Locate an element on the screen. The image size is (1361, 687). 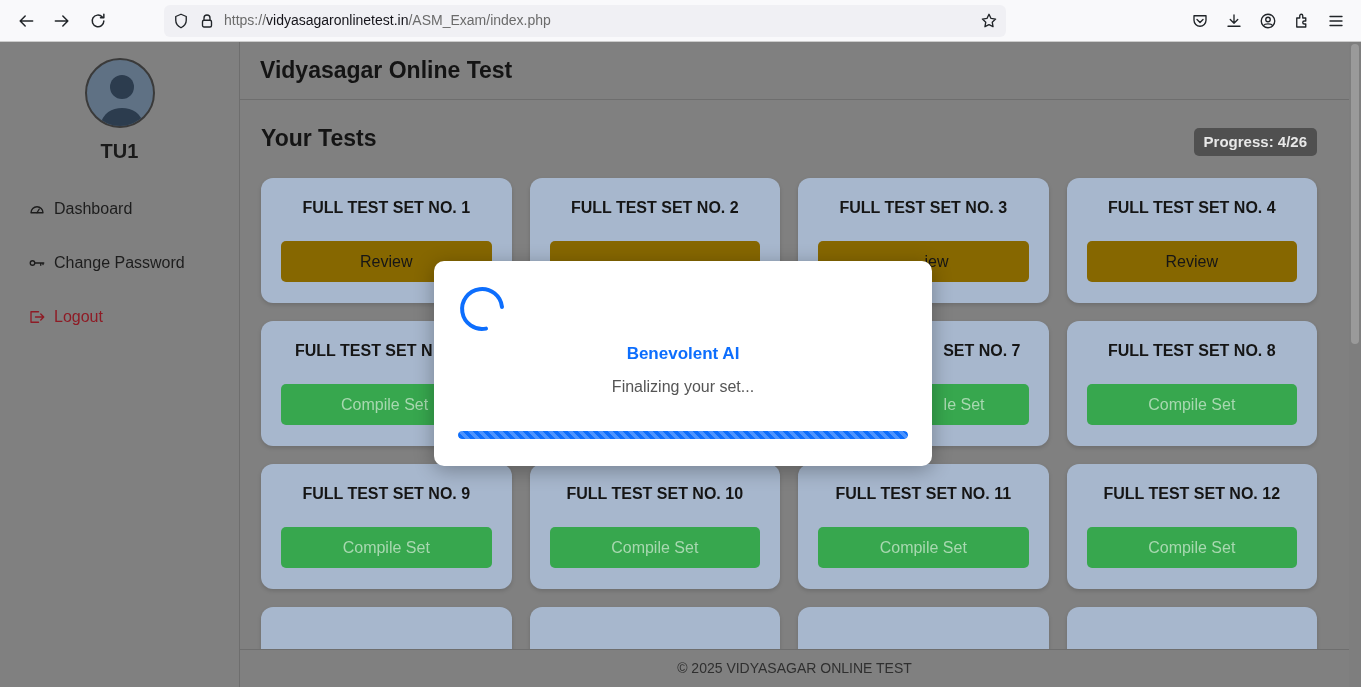
sidebar-link: Change Password is located at coordinates (119, 263).